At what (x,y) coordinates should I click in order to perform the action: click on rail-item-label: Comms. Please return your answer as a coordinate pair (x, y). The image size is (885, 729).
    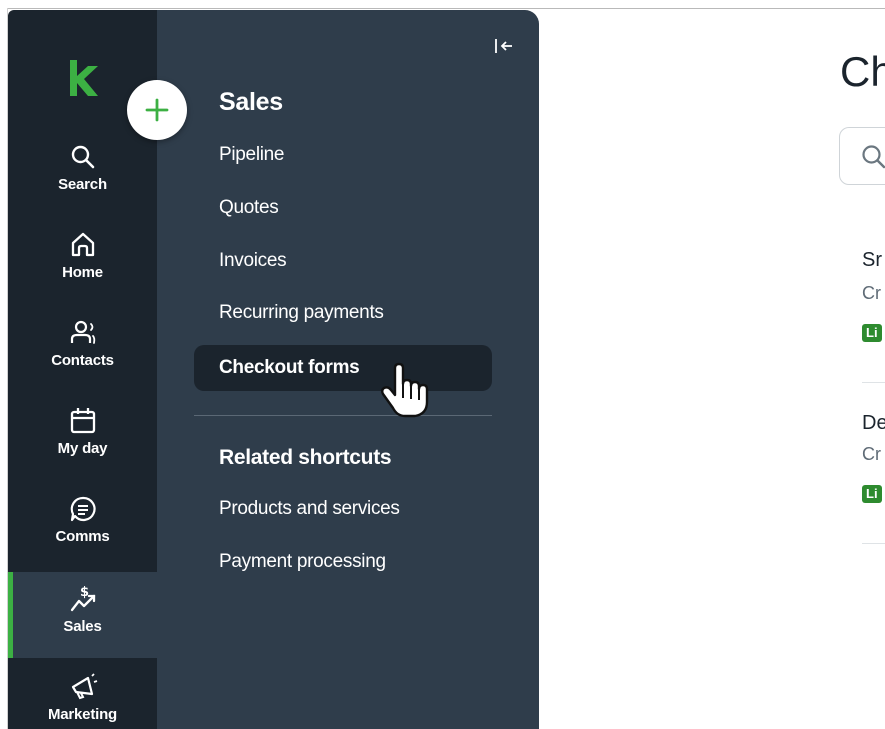
    Looking at the image, I should click on (82, 536).